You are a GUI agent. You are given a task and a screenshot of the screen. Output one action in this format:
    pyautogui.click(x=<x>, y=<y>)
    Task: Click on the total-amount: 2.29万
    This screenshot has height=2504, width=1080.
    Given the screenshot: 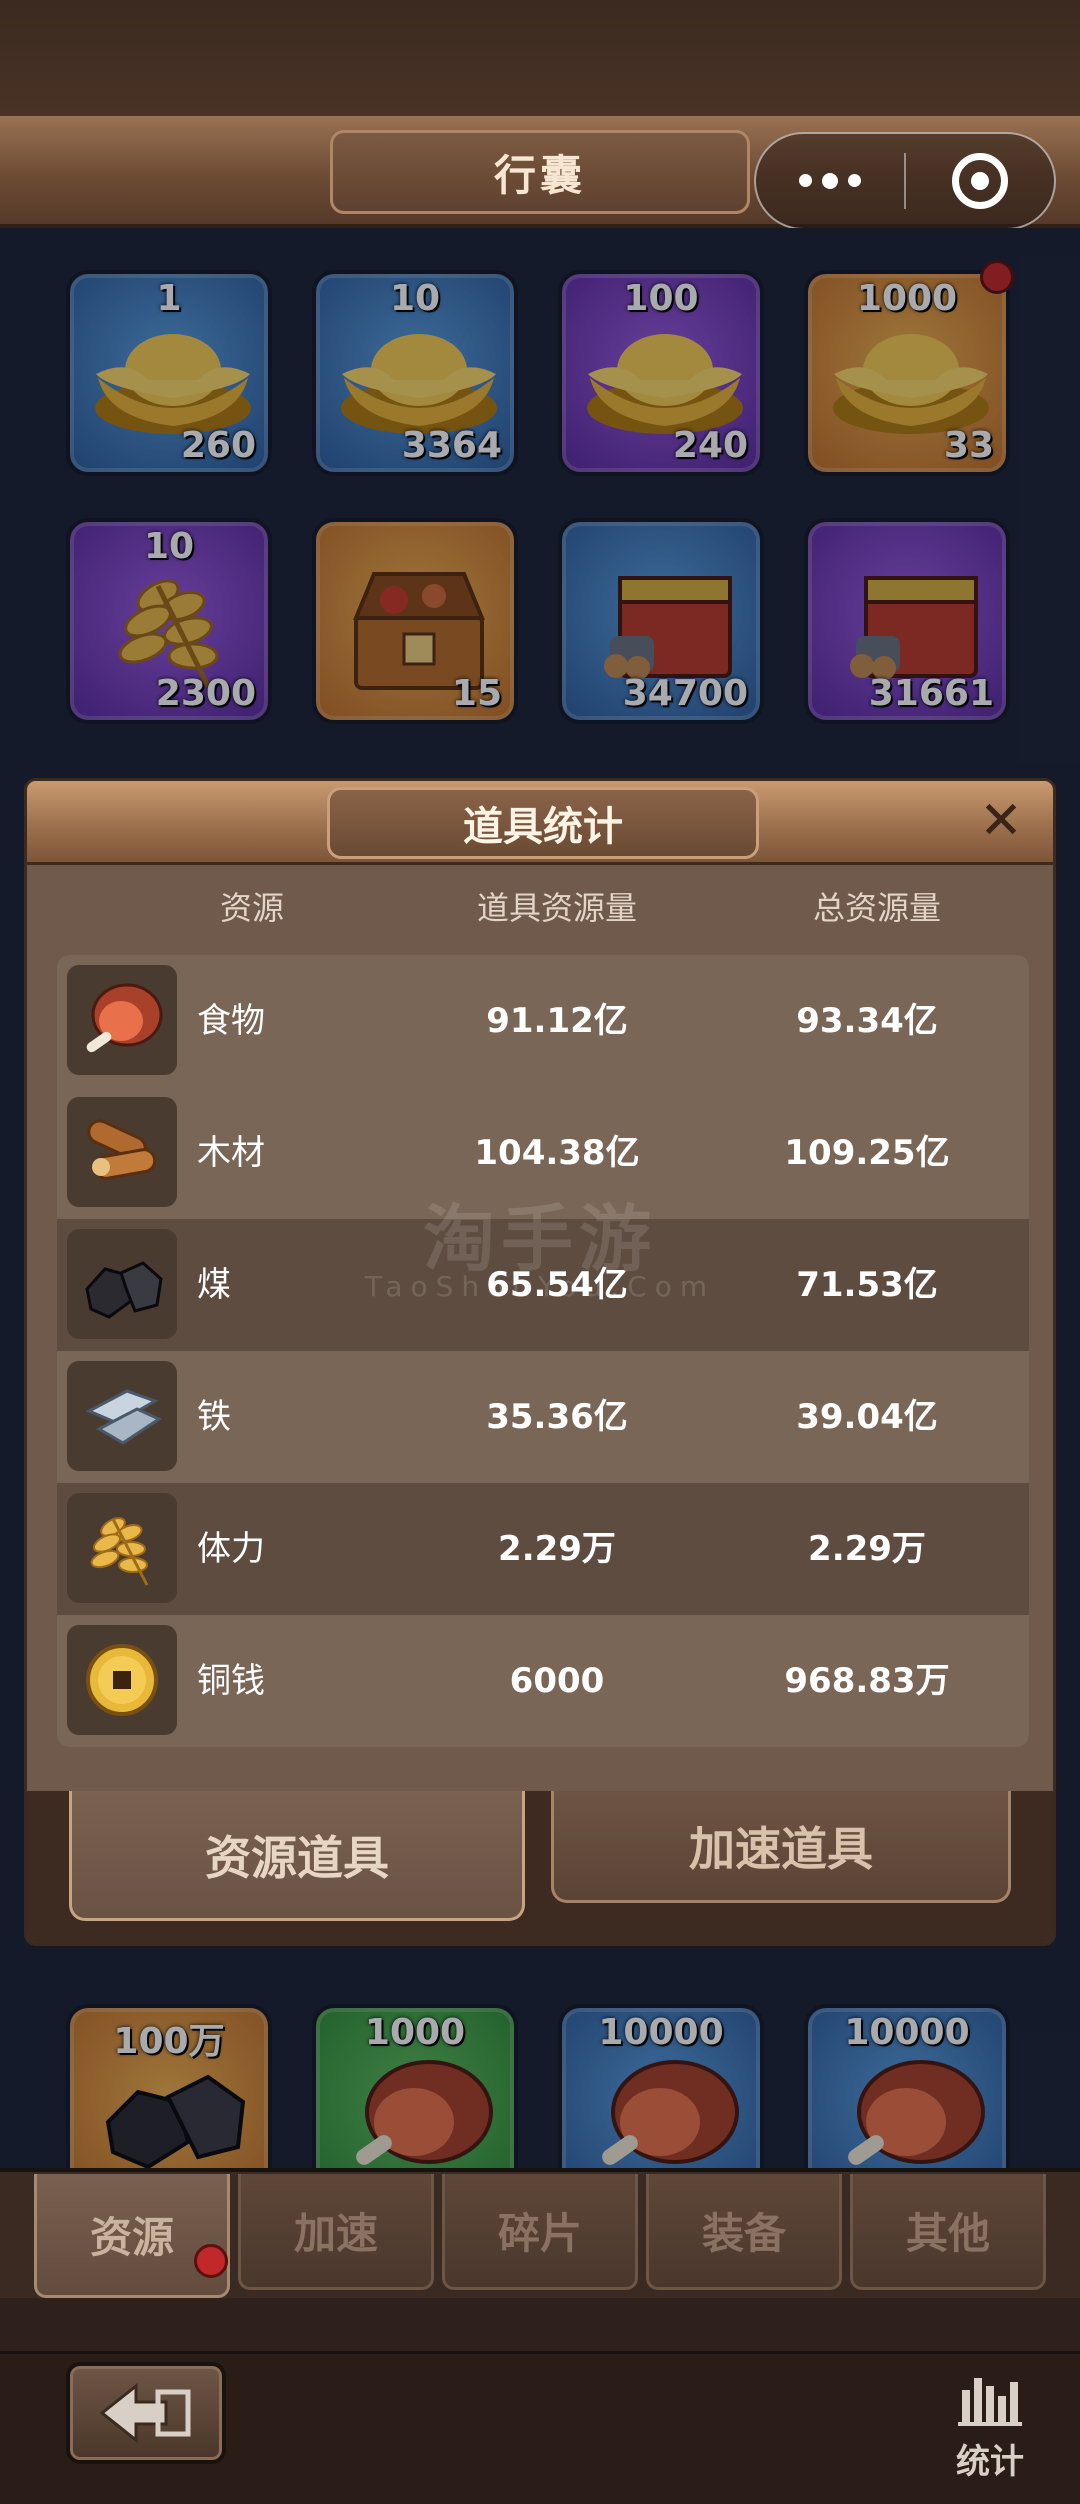 What is the action you would take?
    pyautogui.click(x=867, y=1549)
    